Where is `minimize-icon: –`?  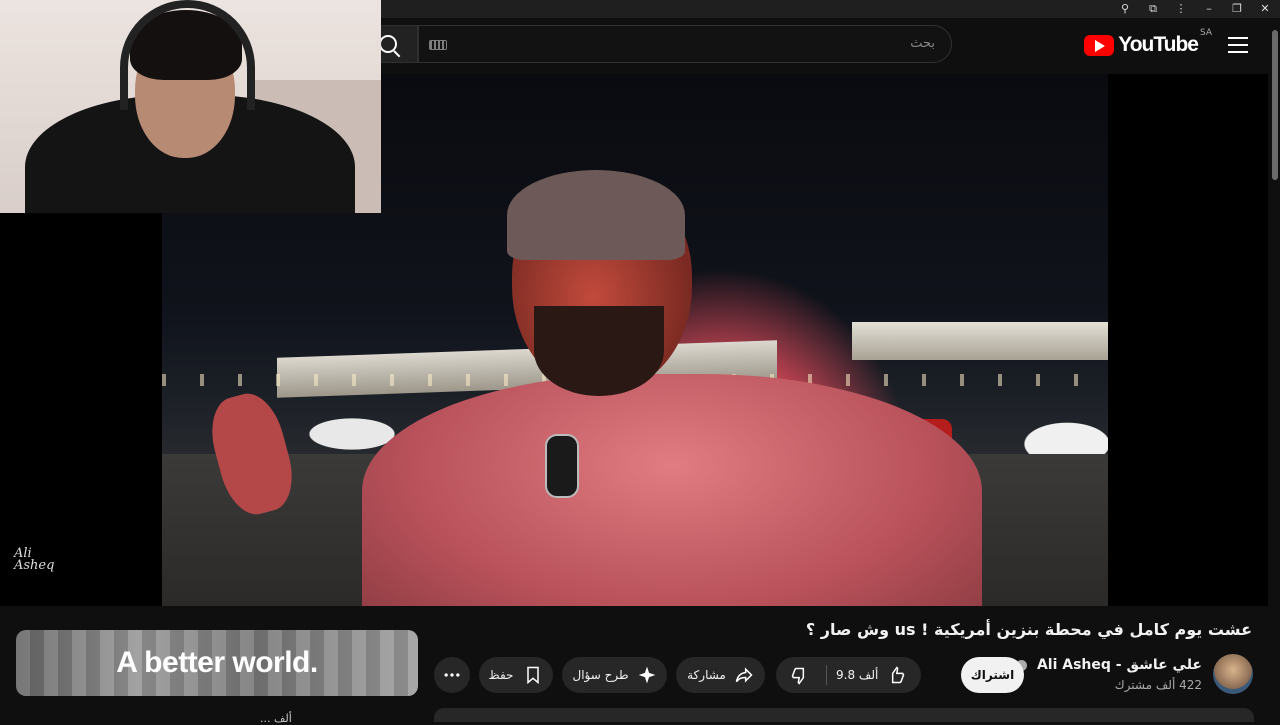 minimize-icon: – is located at coordinates (1209, 9).